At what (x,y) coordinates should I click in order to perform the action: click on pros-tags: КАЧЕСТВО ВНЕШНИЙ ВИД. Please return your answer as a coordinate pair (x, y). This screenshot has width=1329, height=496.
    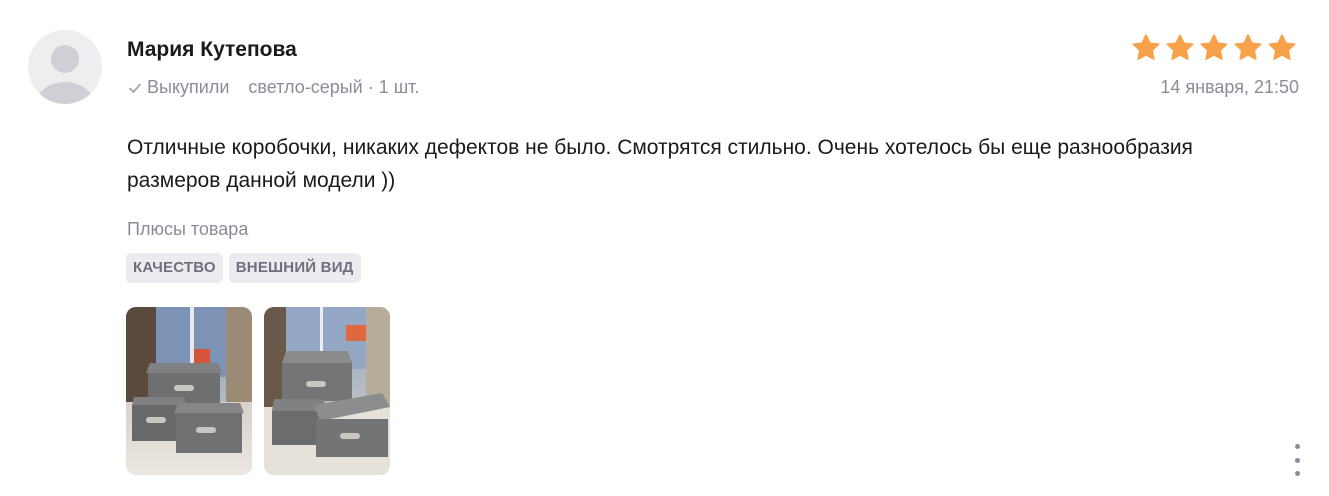
    Looking at the image, I should click on (243, 268).